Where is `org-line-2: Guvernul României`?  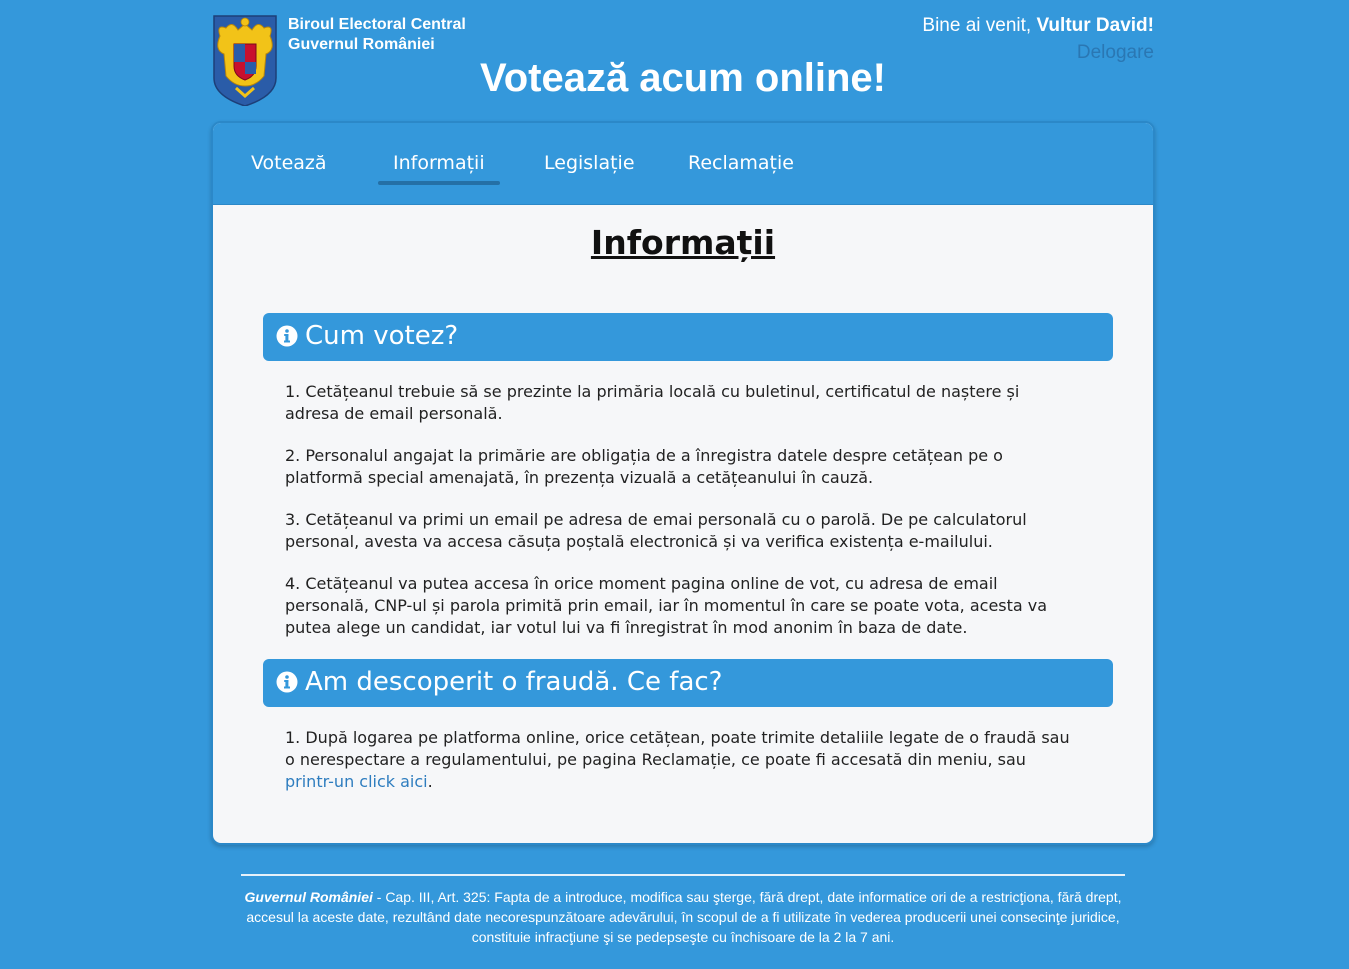
org-line-2: Guvernul României is located at coordinates (361, 44).